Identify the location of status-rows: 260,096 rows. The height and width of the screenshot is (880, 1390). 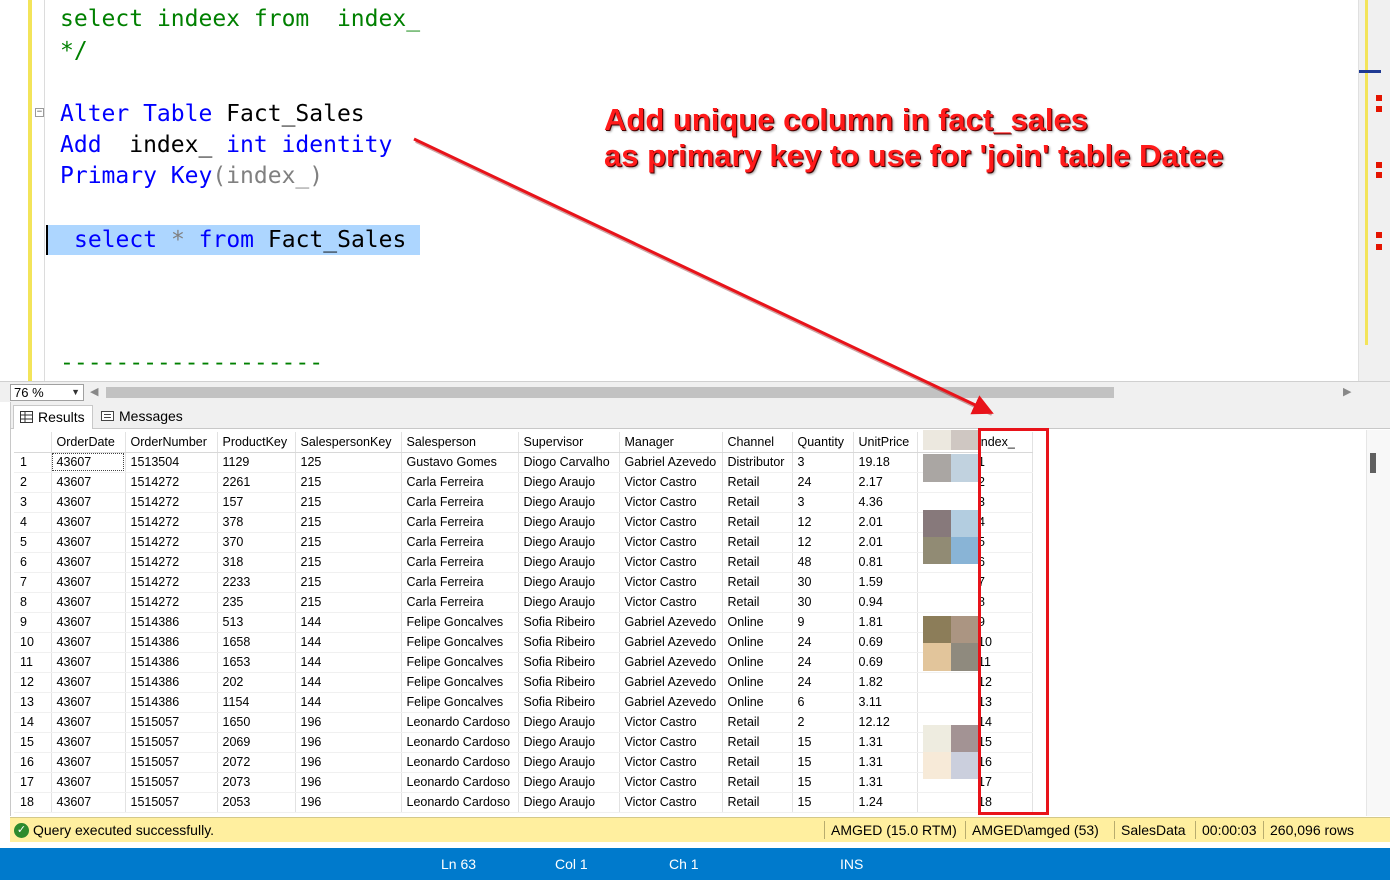
(1312, 830).